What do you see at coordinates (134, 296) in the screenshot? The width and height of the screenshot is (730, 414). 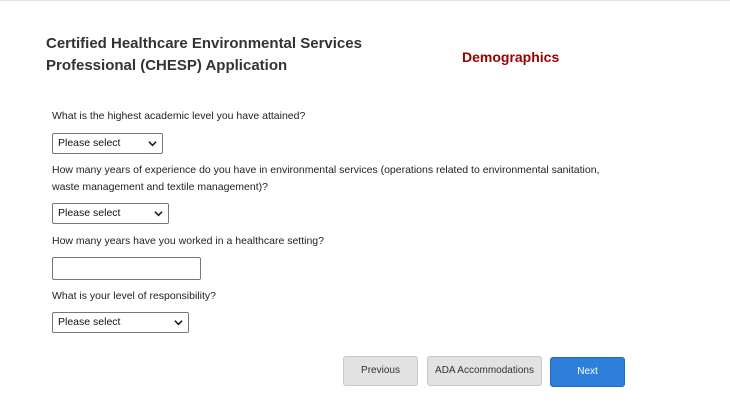 I see `question-responsibility-label: What is your level of responsibility?` at bounding box center [134, 296].